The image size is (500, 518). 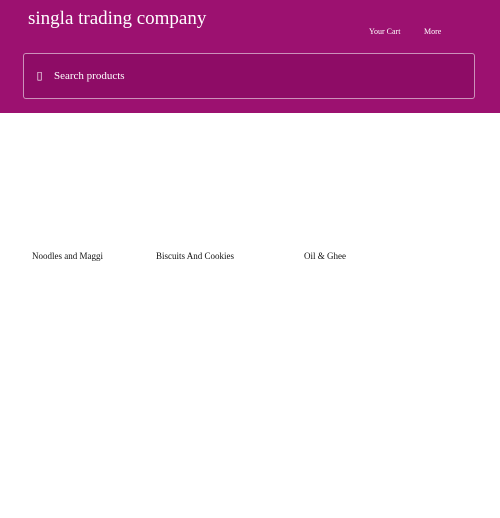 What do you see at coordinates (325, 256) in the screenshot?
I see `category-label: Oil & Ghee` at bounding box center [325, 256].